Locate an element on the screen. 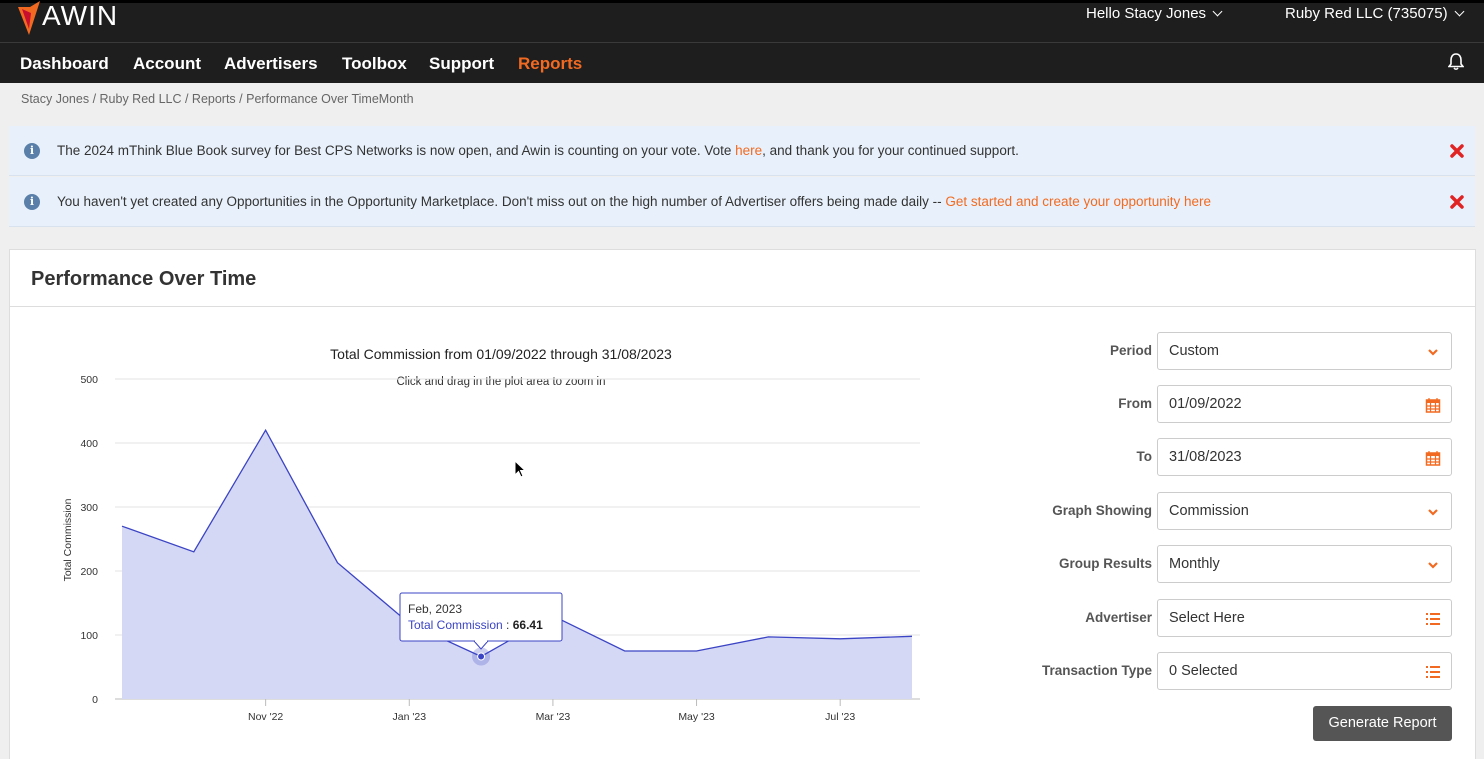 The width and height of the screenshot is (1484, 759). to-label: To is located at coordinates (1144, 456).